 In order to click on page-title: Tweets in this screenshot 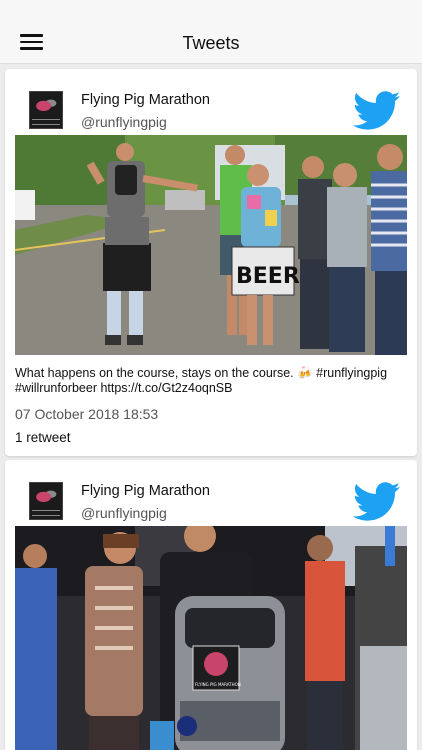, I will do `click(211, 43)`.